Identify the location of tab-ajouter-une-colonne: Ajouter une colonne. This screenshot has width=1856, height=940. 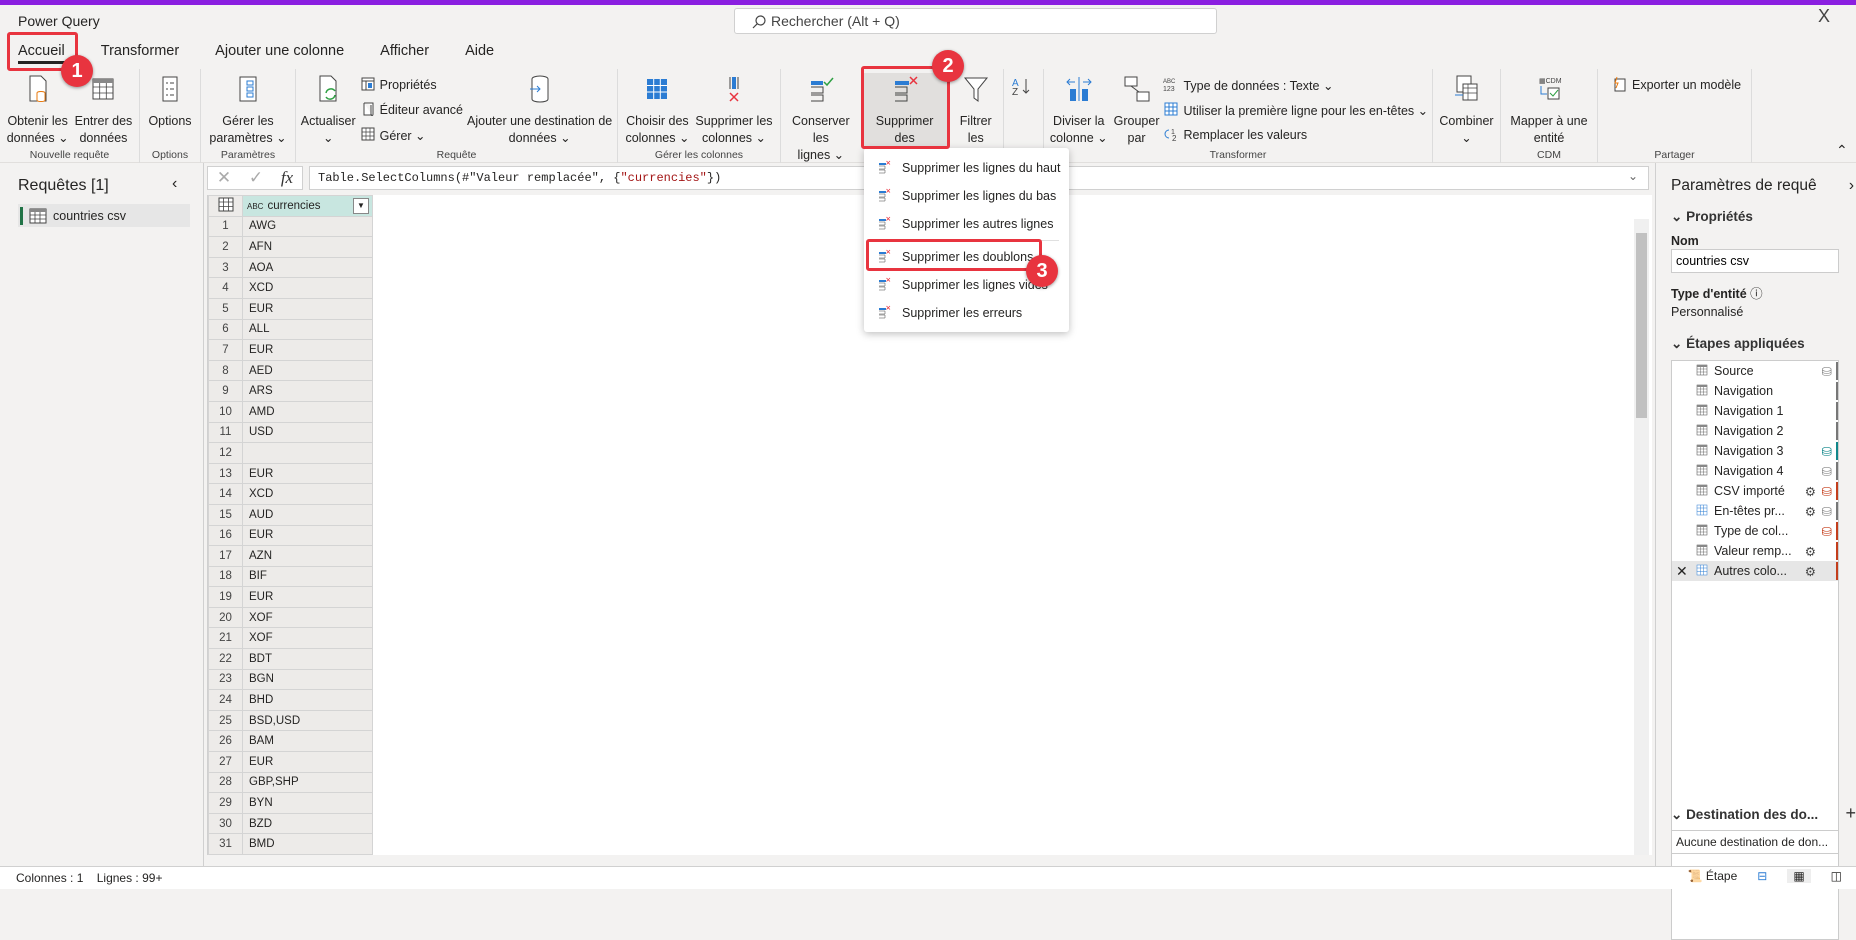
(279, 52).